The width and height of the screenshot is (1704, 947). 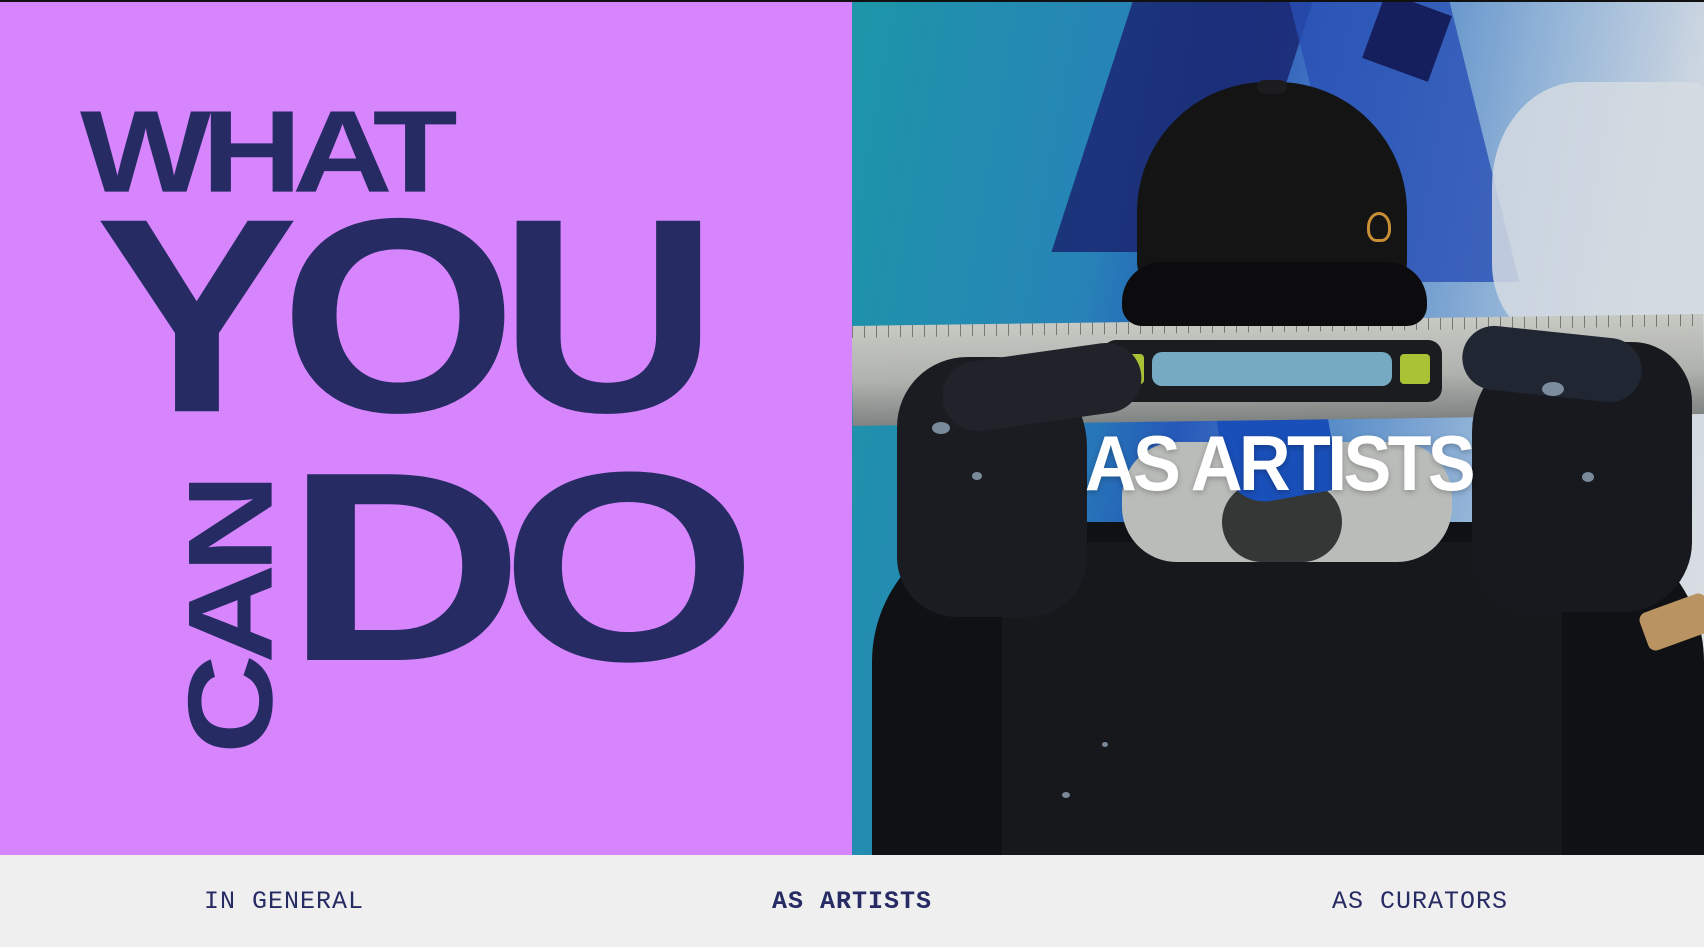 I want to click on section-tabs: IN GENERAL AS ARTISTS AS CURATORS, so click(x=852, y=901).